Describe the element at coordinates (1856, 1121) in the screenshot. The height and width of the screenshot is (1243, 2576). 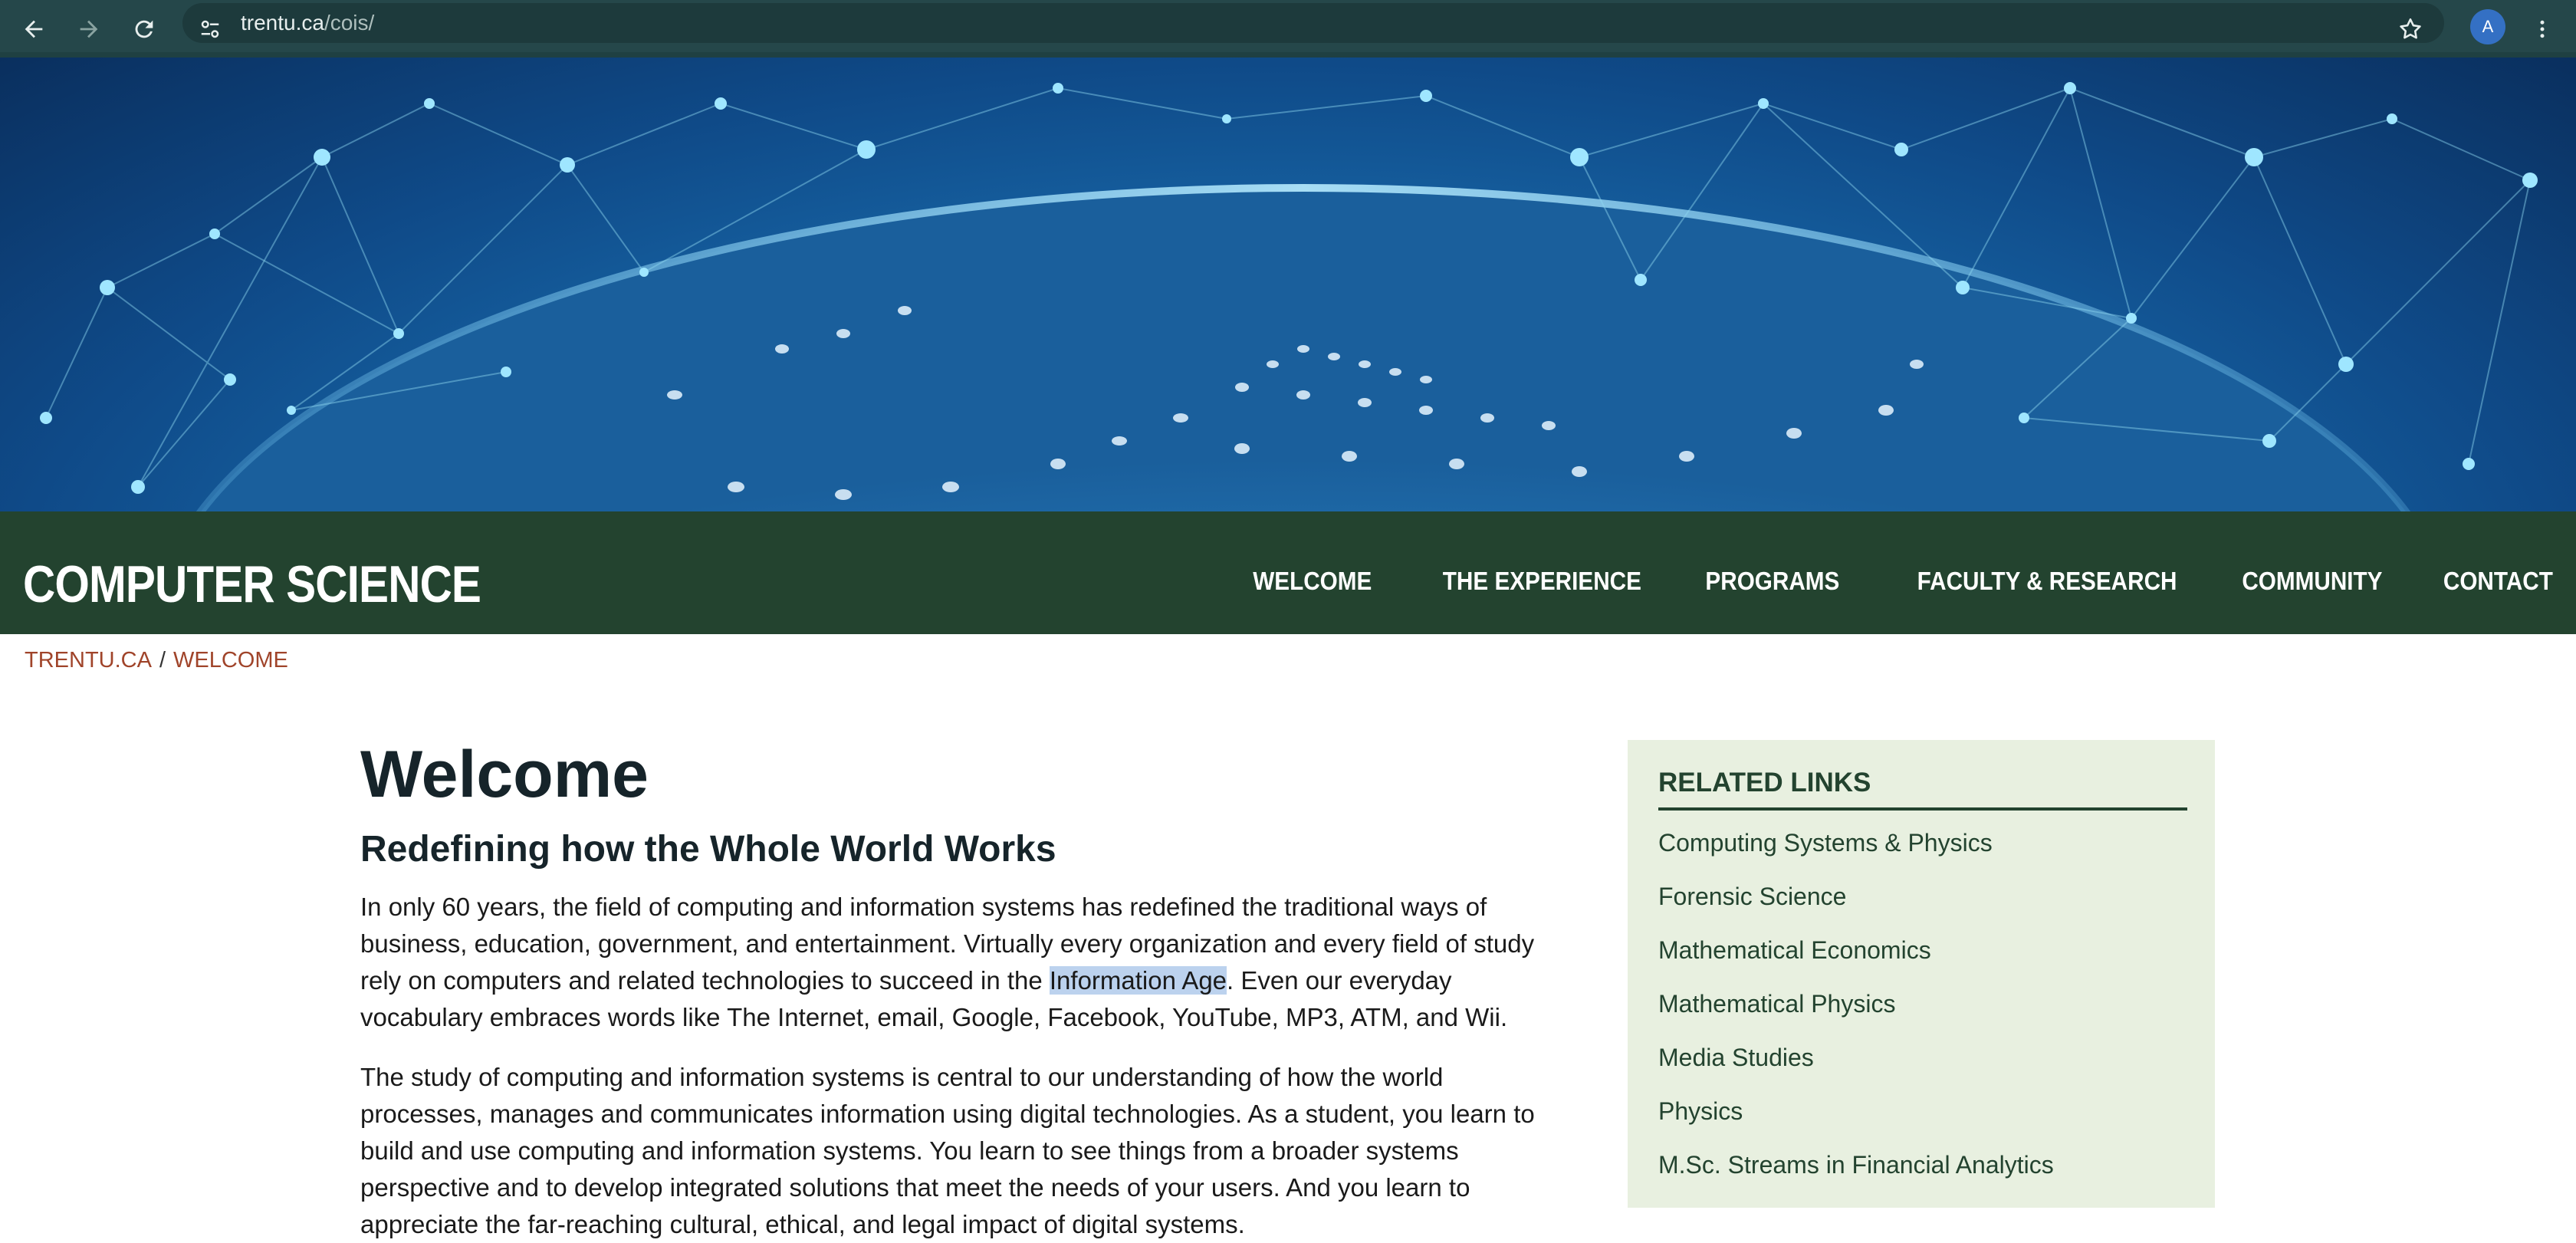
I see `related-link-physics: Physics` at that location.